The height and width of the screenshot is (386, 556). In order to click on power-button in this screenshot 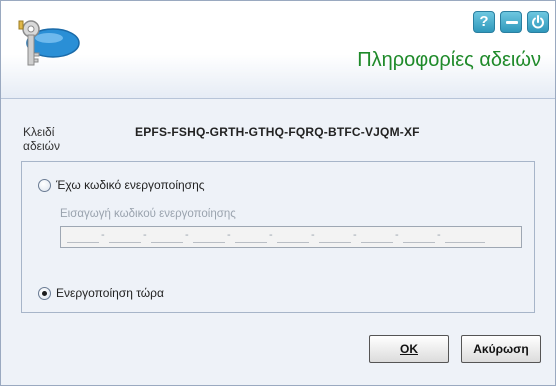, I will do `click(538, 22)`.